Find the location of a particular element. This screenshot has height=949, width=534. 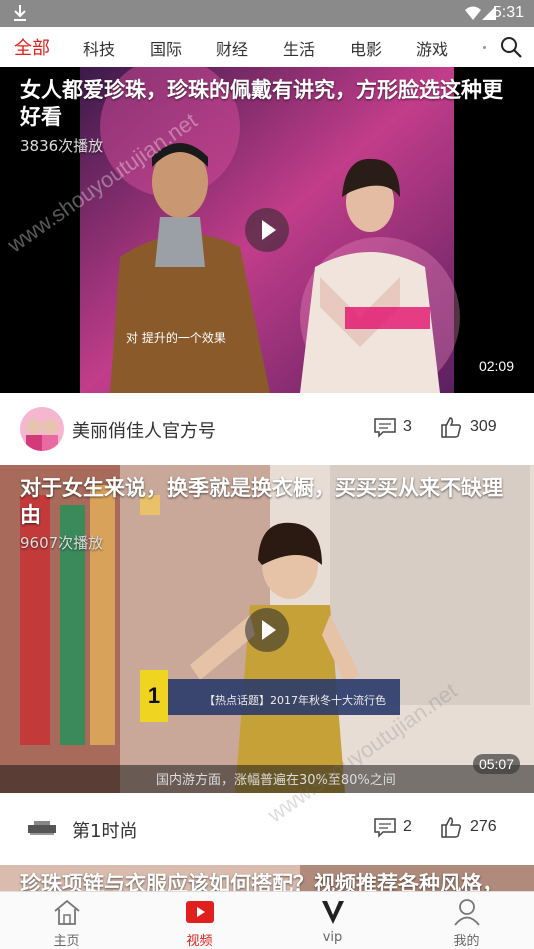

tab-all: 全部 is located at coordinates (32, 47).